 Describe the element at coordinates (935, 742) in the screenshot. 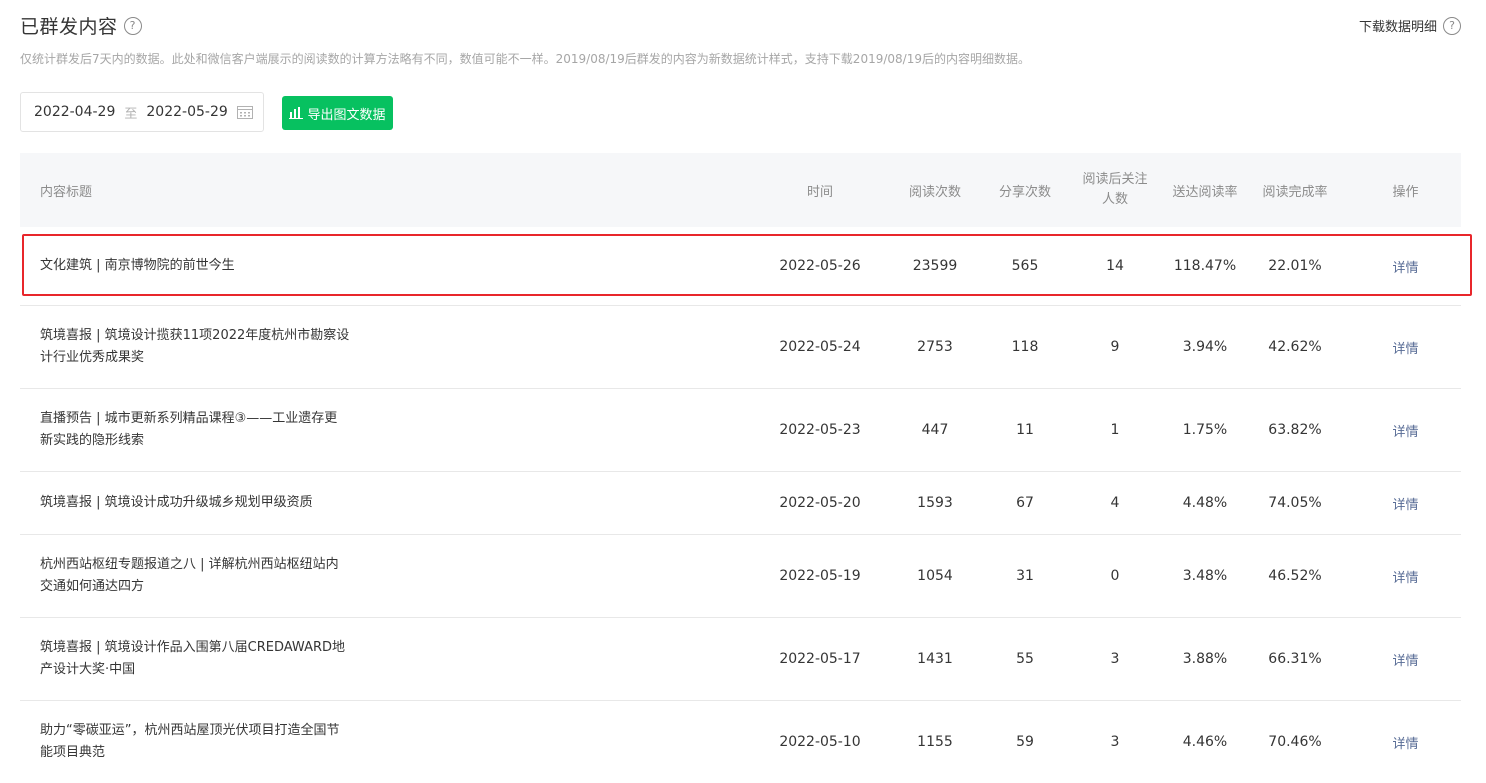

I see `row-reads: 1155` at that location.